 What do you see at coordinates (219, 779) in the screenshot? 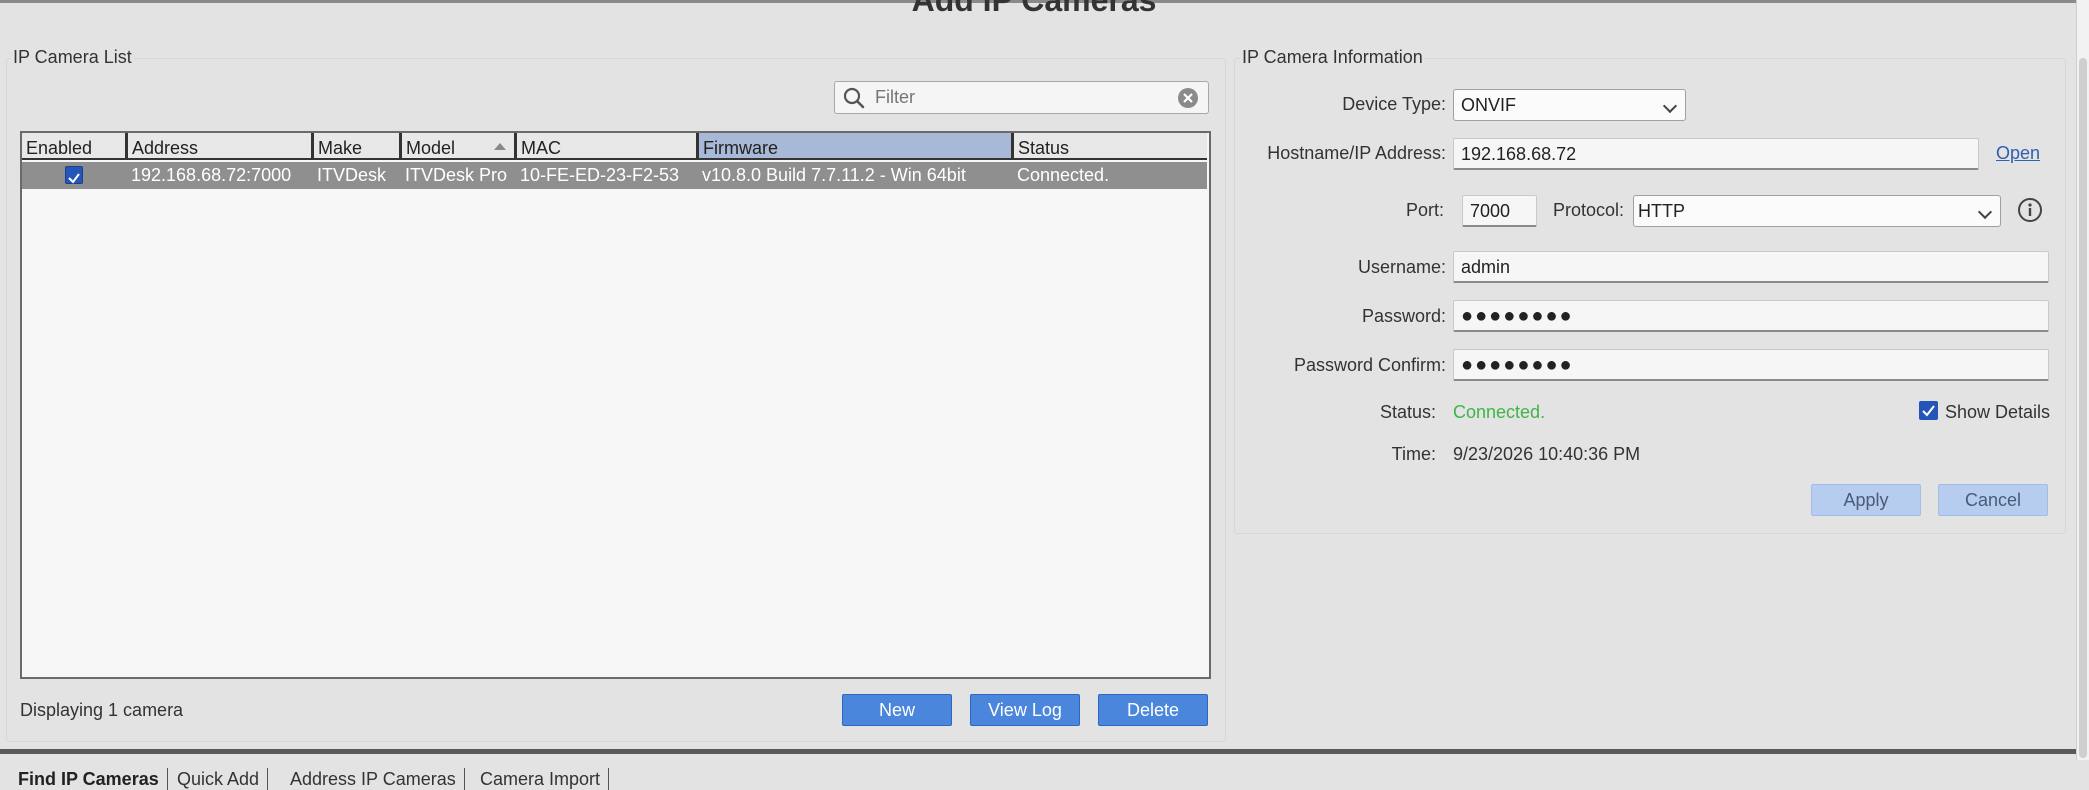
I see `tab-quick-add: Quick Add` at bounding box center [219, 779].